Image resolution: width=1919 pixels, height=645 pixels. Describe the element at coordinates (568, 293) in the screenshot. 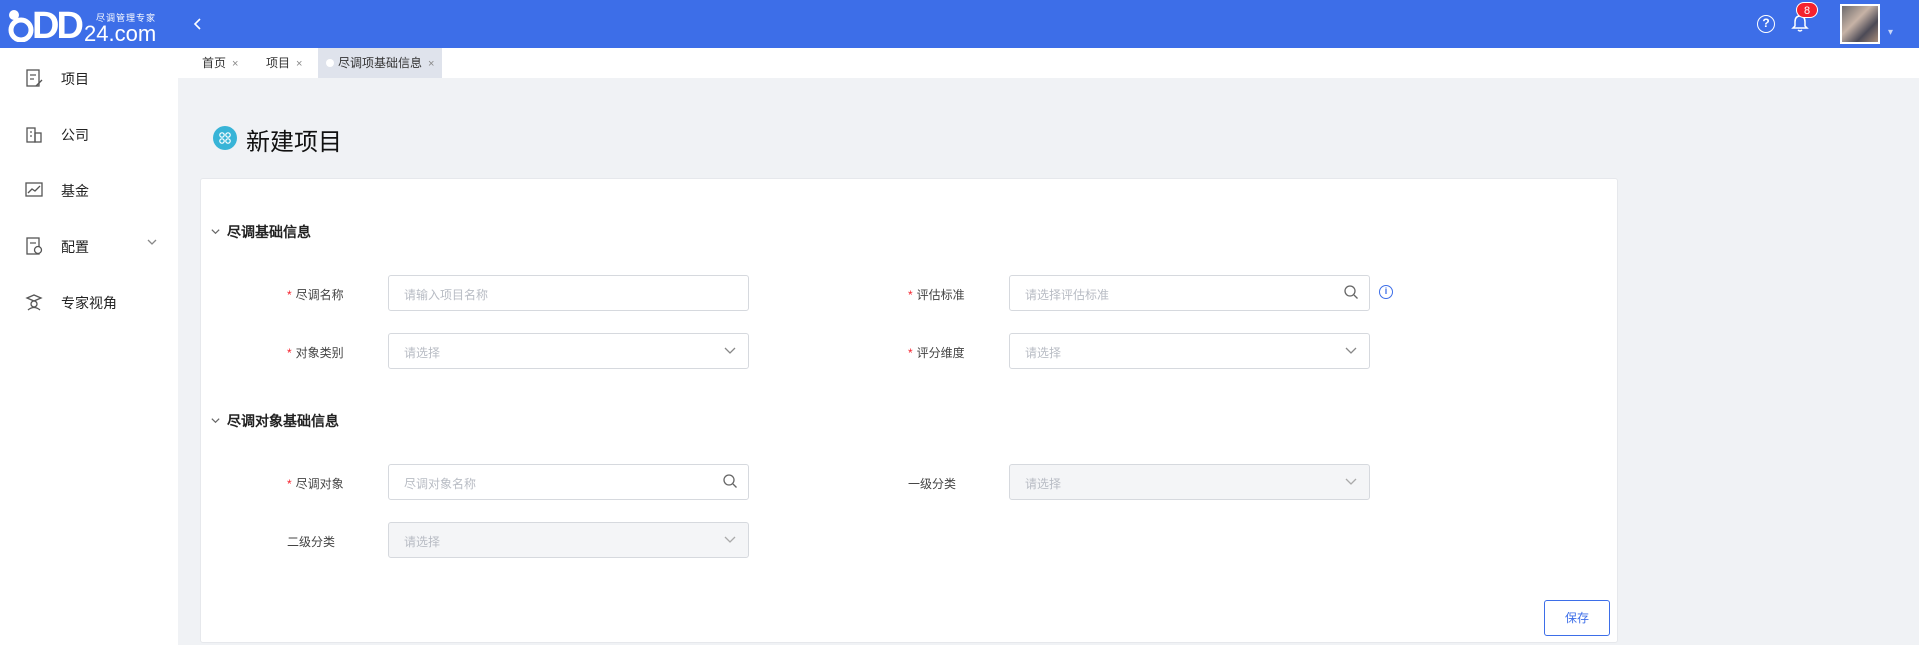

I see `project-name-input: 请输入项目名称` at that location.